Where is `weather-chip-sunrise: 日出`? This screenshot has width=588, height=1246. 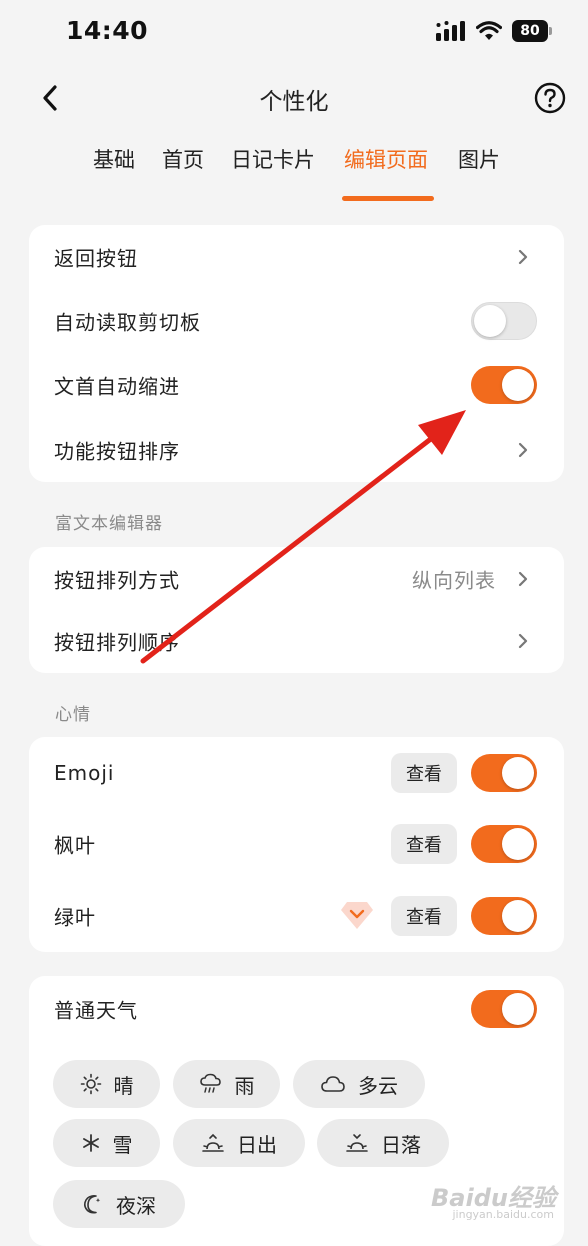
weather-chip-sunrise: 日出 is located at coordinates (239, 1143).